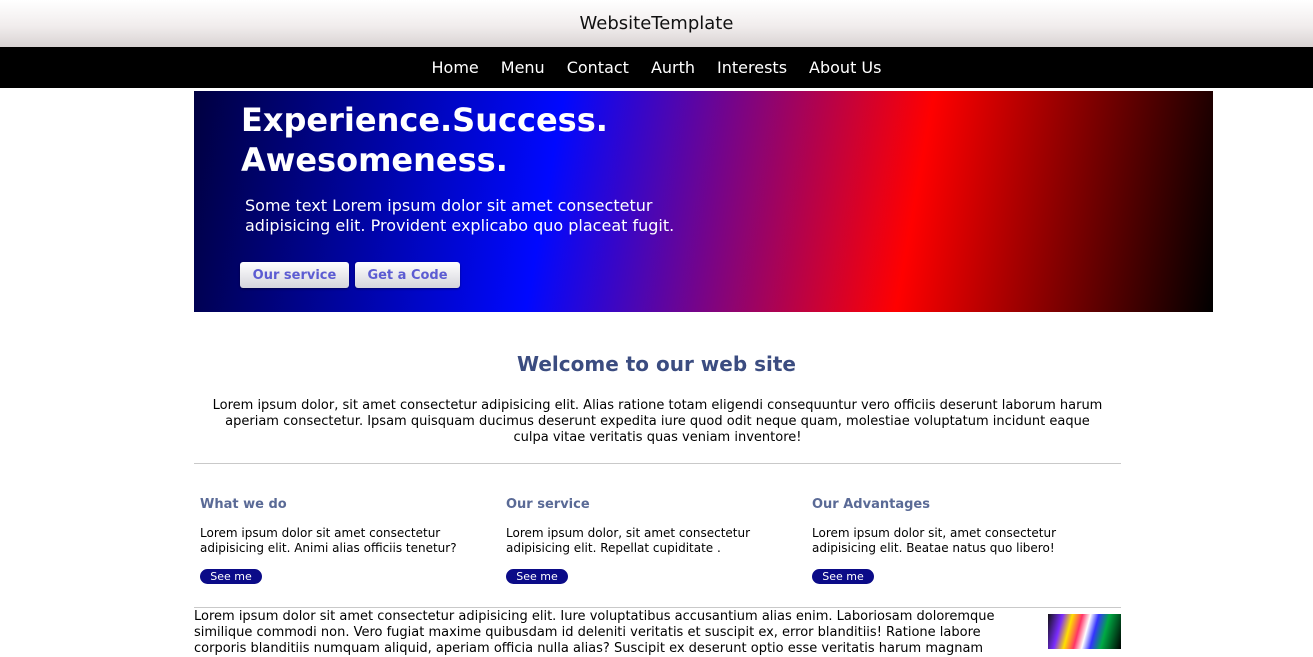 The width and height of the screenshot is (1313, 657). I want to click on hero-title: Experience.Success. Awesomeness., so click(424, 140).